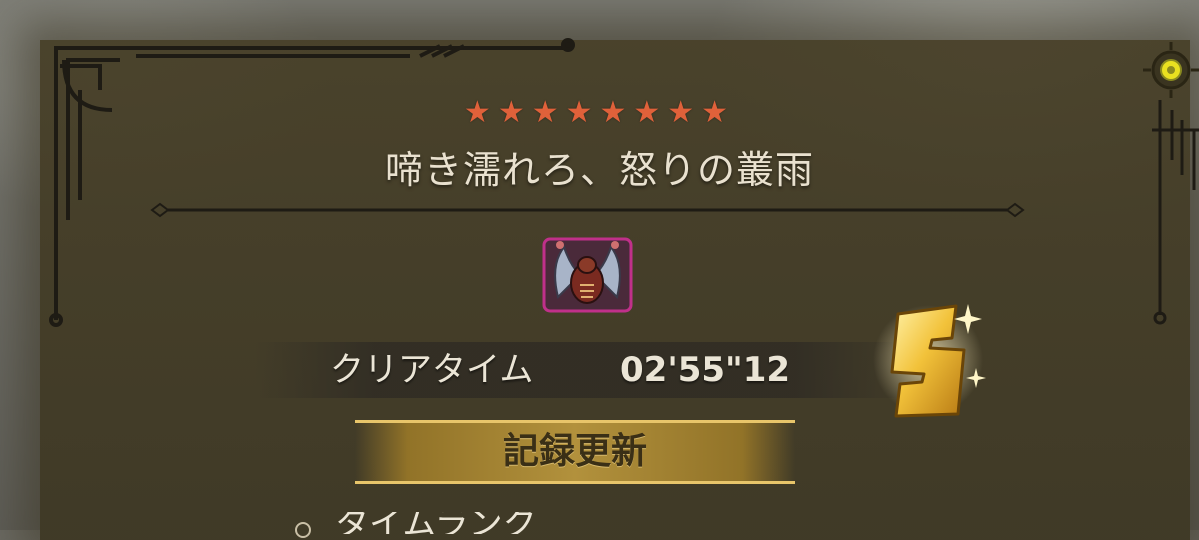 Image resolution: width=1199 pixels, height=540 pixels. What do you see at coordinates (587, 210) in the screenshot?
I see `title-divider` at bounding box center [587, 210].